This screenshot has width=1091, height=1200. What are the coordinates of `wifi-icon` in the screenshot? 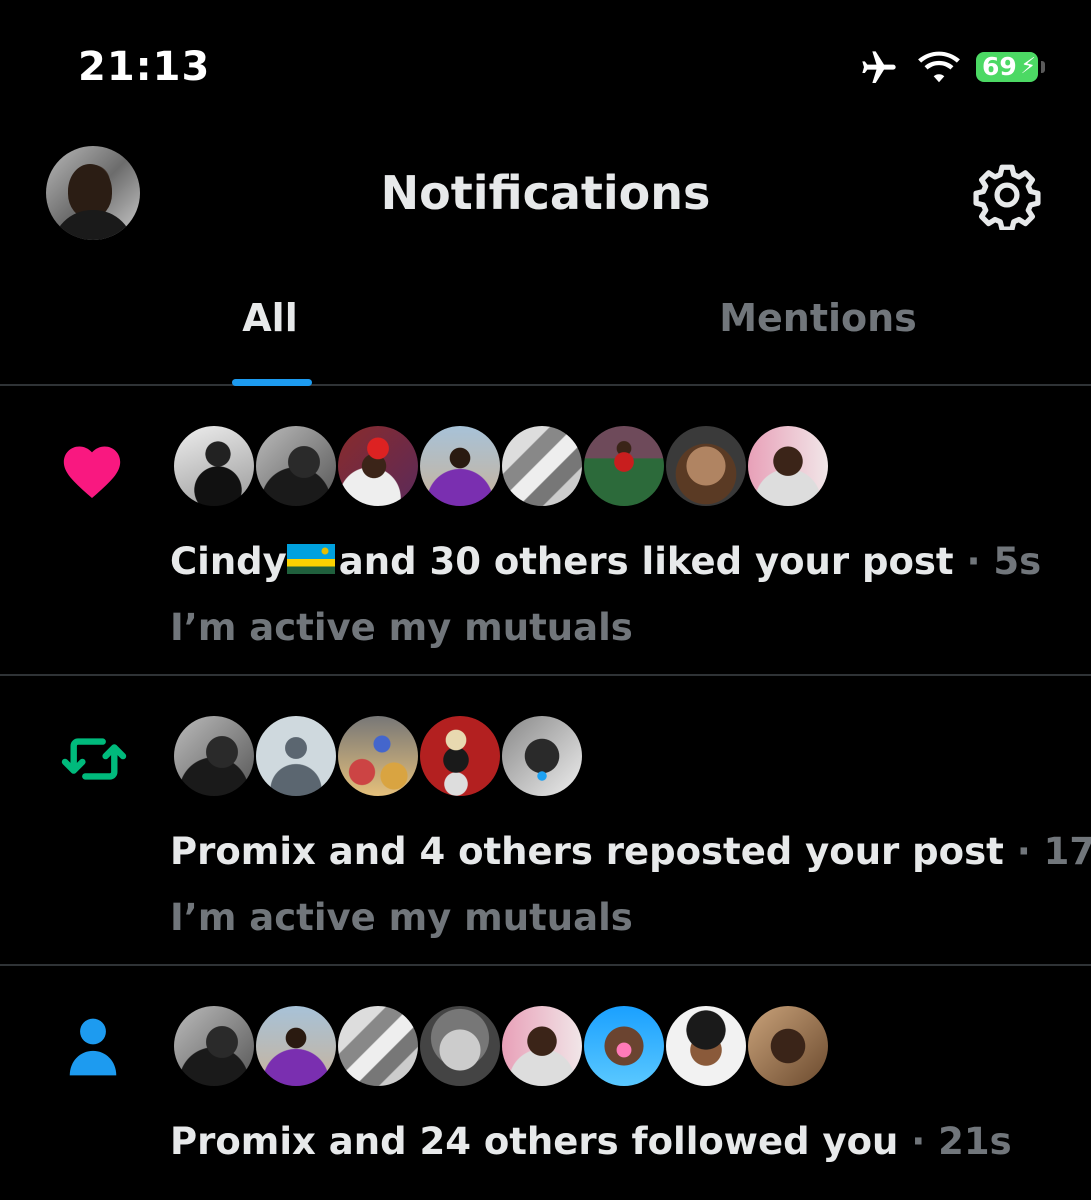 It's located at (939, 67).